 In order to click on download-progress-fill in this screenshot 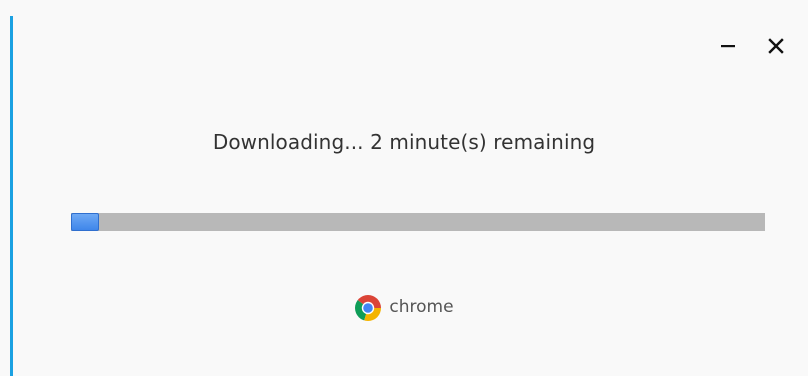, I will do `click(85, 222)`.